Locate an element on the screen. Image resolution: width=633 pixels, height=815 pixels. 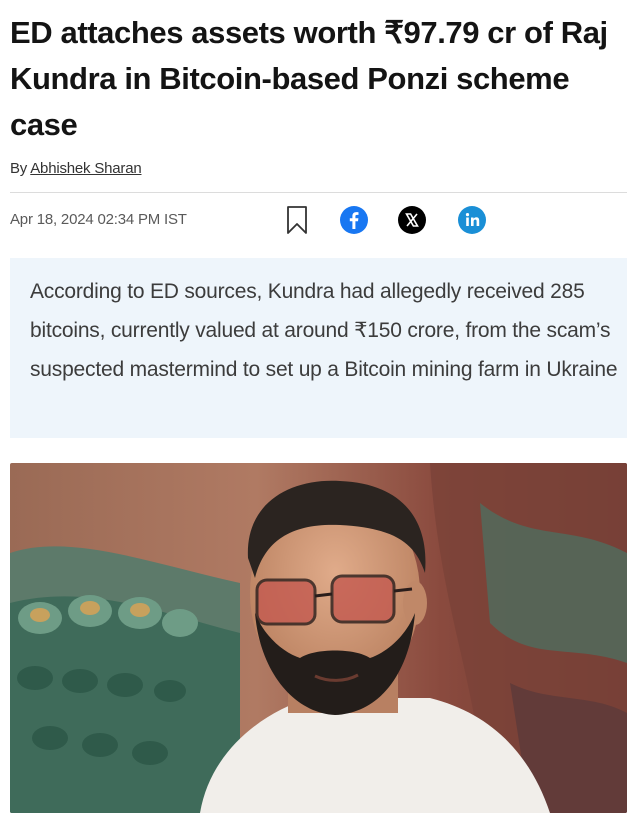
byline-prefix: By is located at coordinates (19, 168).